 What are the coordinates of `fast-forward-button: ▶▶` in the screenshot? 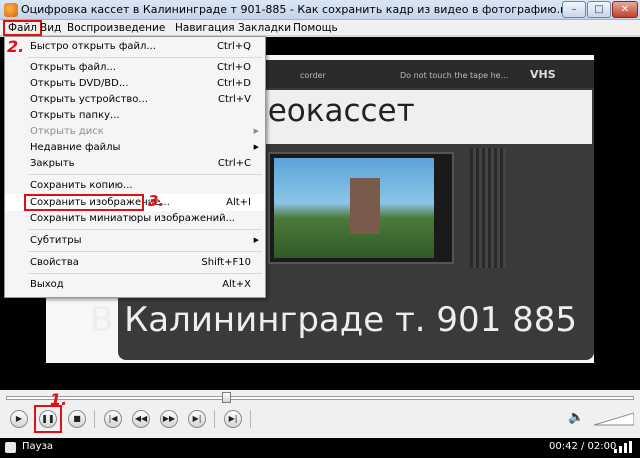 It's located at (169, 419).